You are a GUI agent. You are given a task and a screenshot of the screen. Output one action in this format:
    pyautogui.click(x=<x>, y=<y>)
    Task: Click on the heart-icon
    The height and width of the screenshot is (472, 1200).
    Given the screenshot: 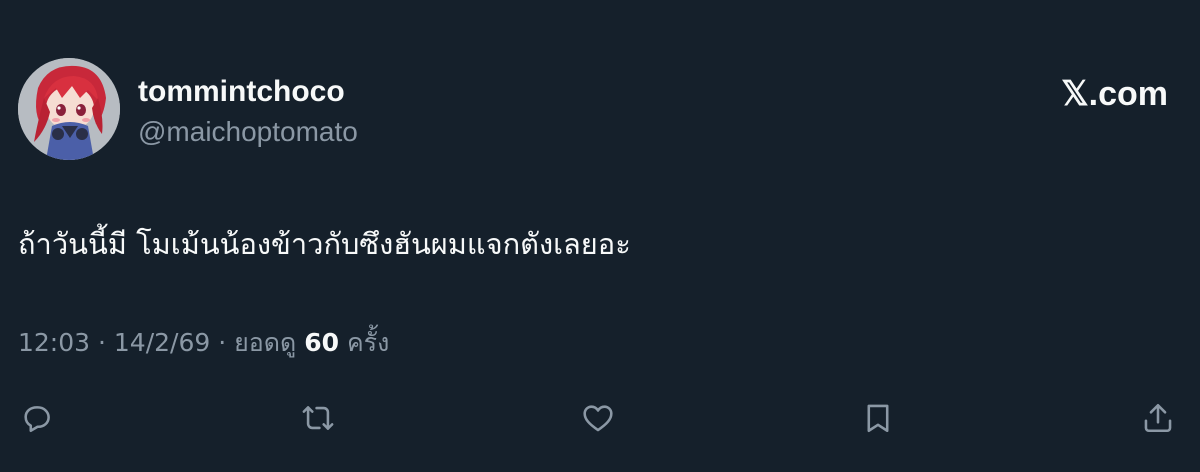 What is the action you would take?
    pyautogui.click(x=598, y=418)
    